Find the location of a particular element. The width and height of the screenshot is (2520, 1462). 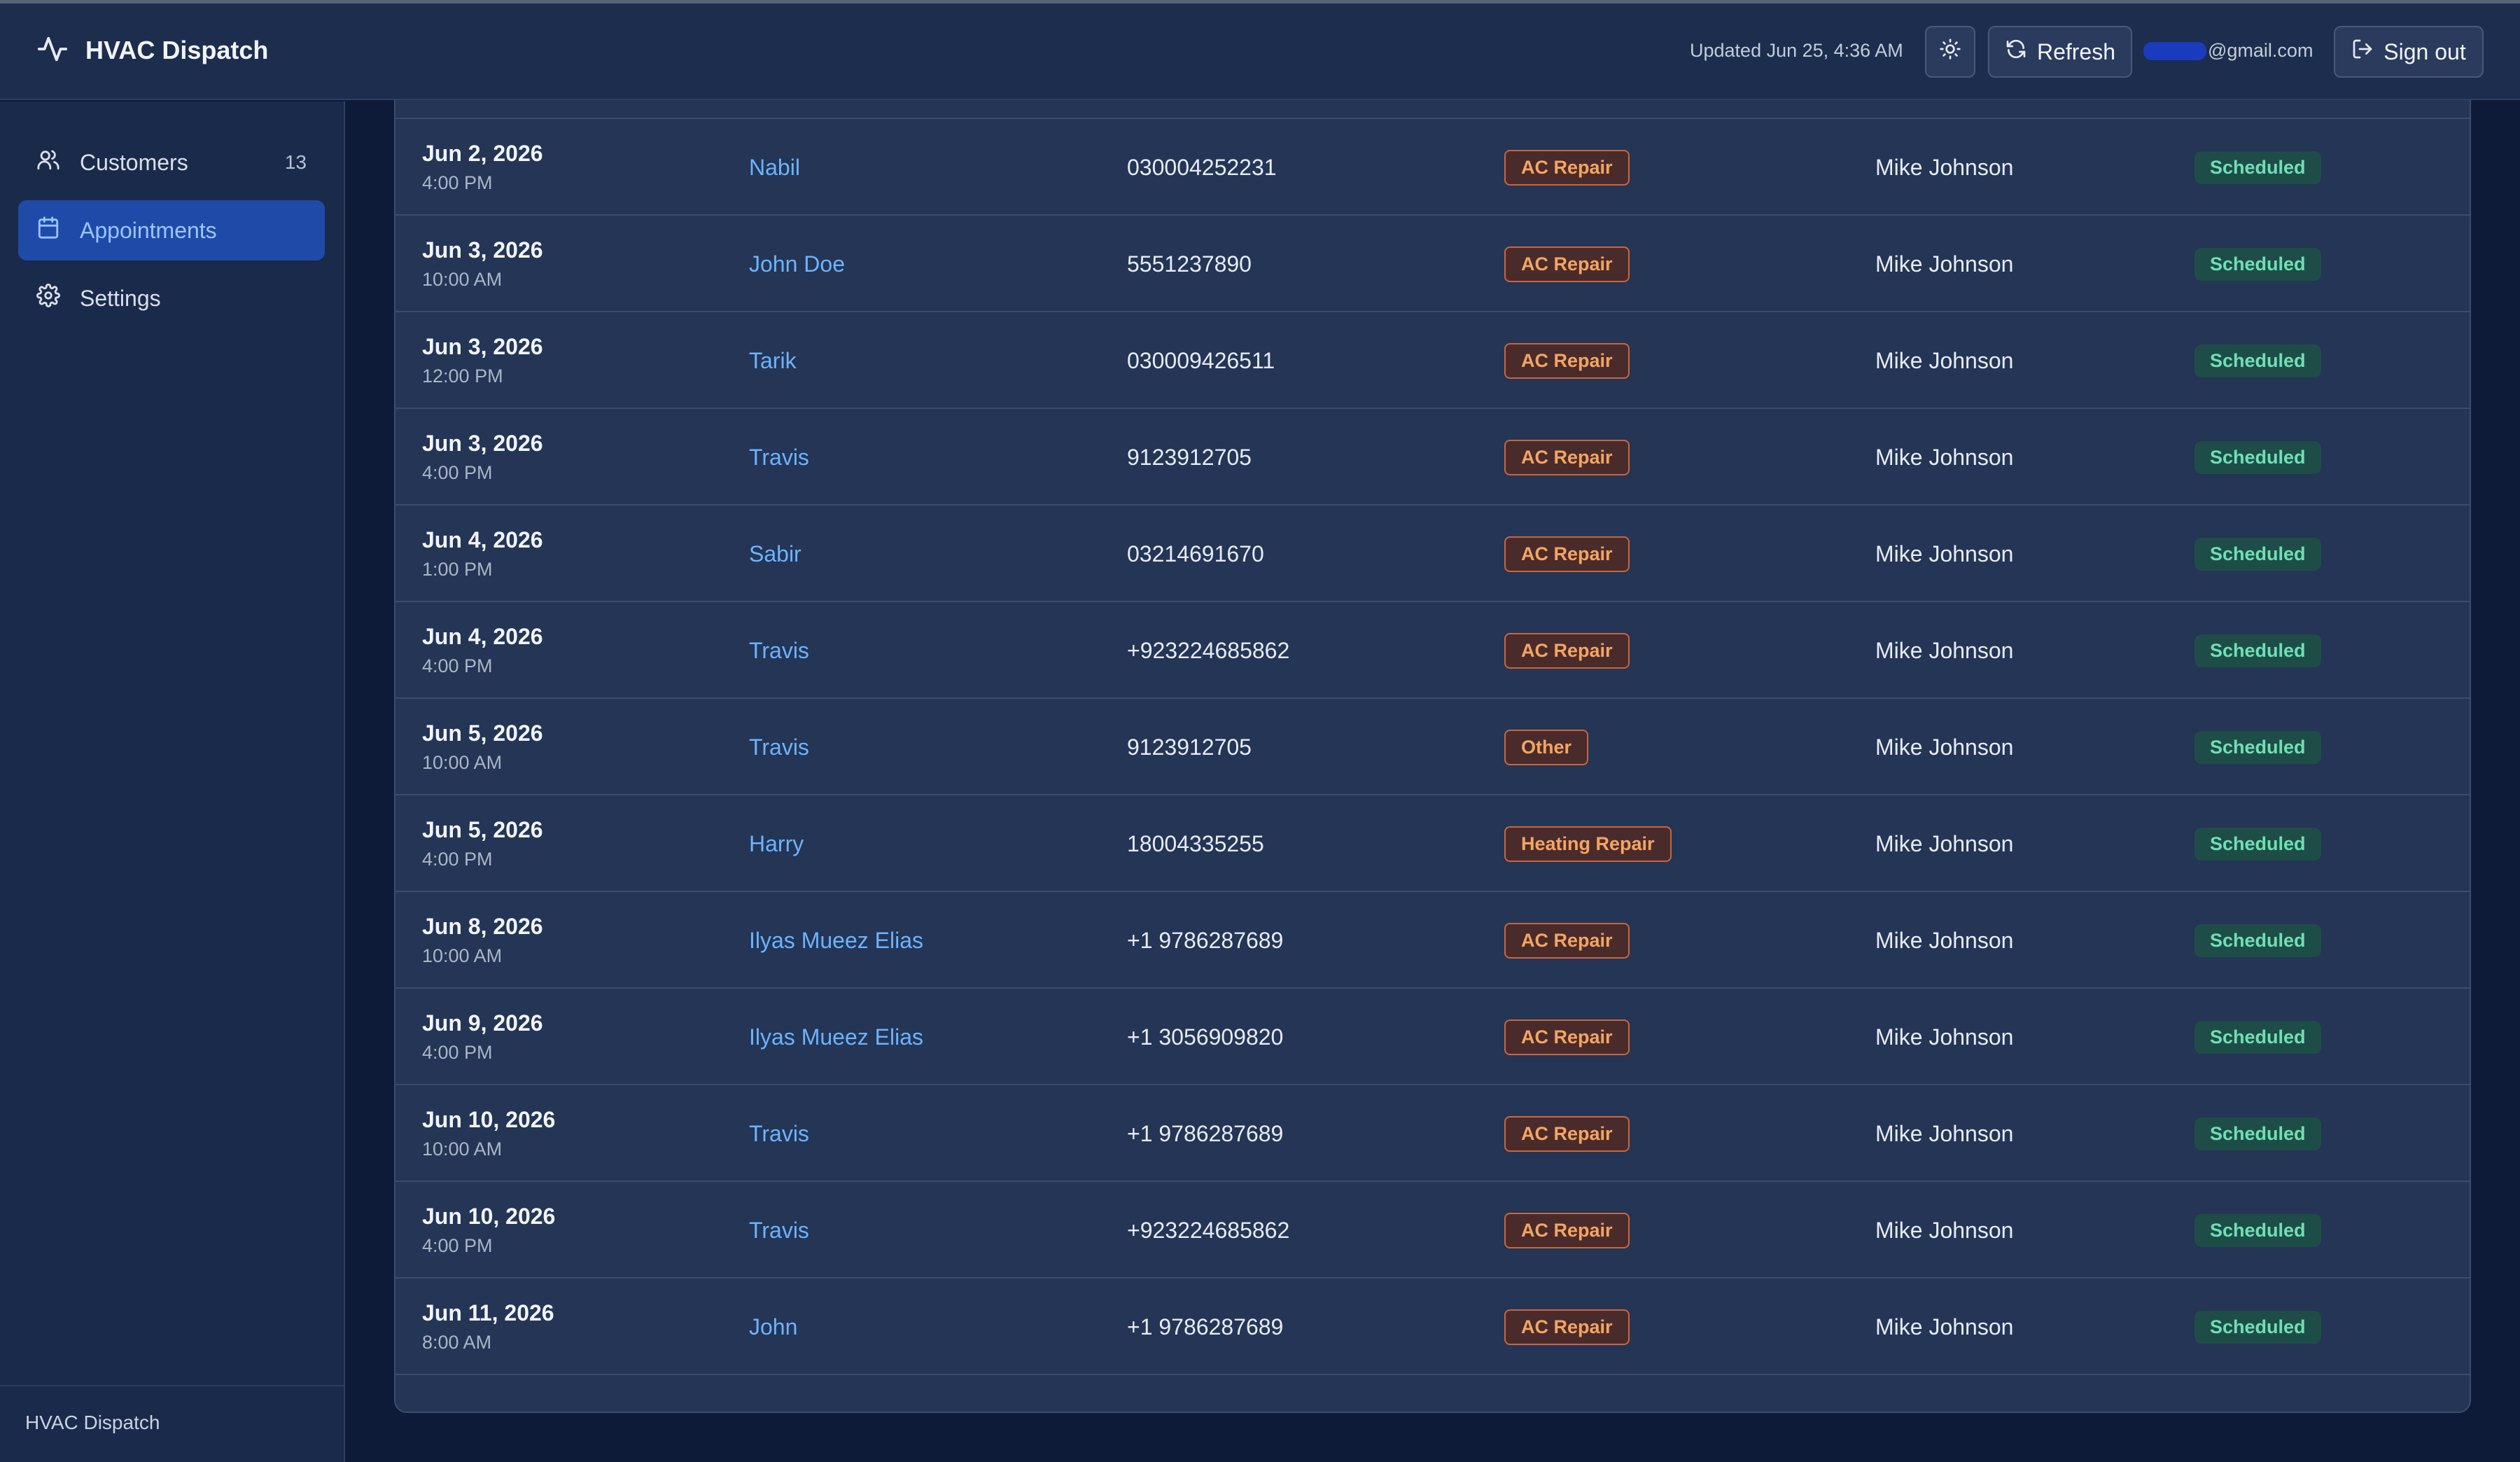

date-cell: Jun 5, 2026 10:00 AM is located at coordinates (482, 747).